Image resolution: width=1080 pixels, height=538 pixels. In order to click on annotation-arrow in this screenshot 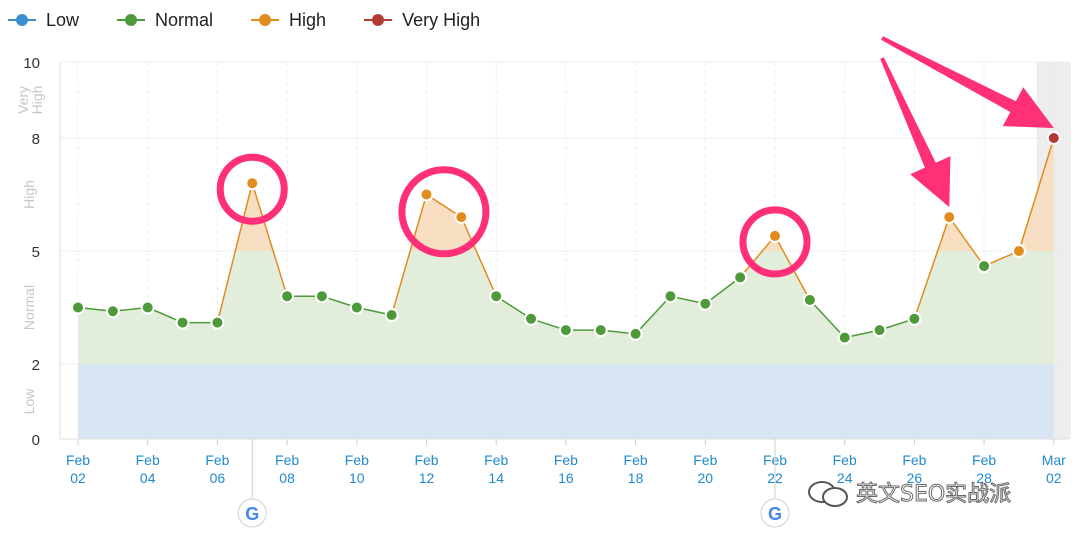, I will do `click(915, 132)`.